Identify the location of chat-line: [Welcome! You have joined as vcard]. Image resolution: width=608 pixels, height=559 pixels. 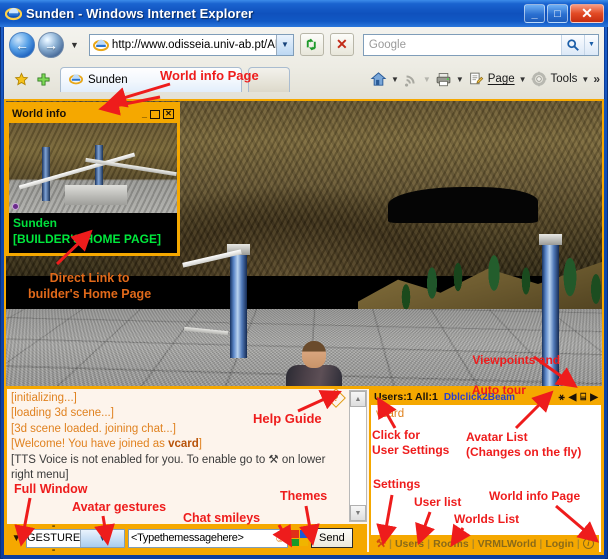
(106, 444).